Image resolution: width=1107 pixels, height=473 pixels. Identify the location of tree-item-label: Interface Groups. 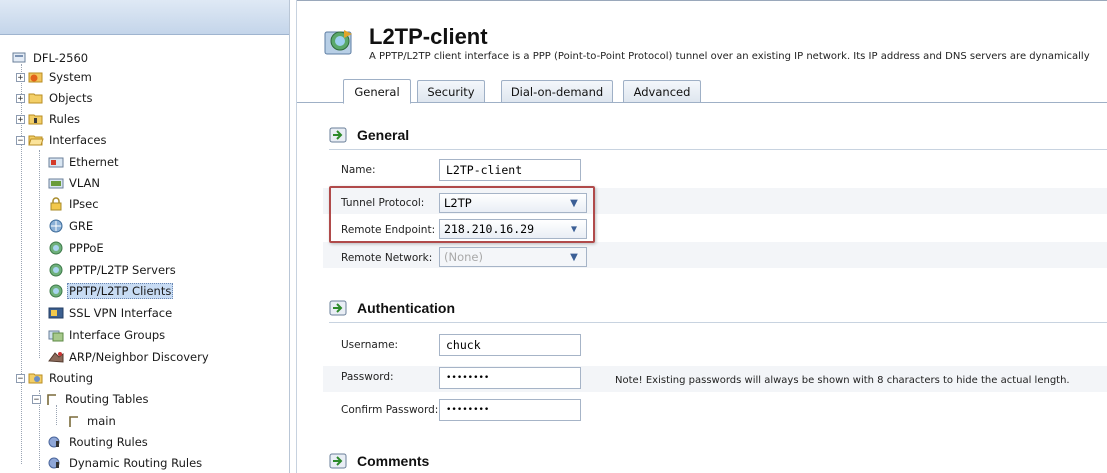
(117, 335).